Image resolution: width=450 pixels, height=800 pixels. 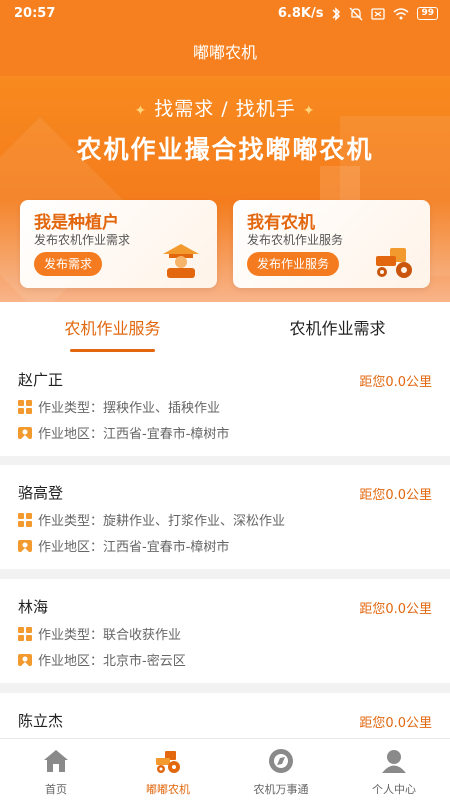 I want to click on work-area: 作业地区：北京市-密云区, so click(x=112, y=661).